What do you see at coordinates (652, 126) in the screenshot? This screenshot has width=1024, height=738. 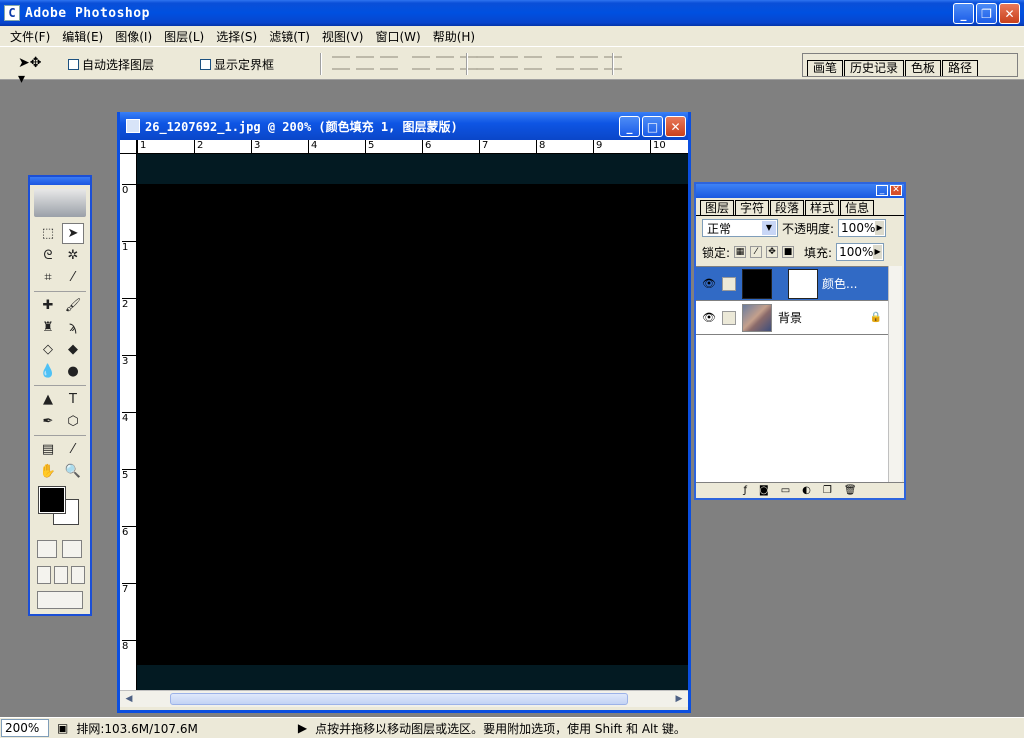 I see `document-maximize-button: □` at bounding box center [652, 126].